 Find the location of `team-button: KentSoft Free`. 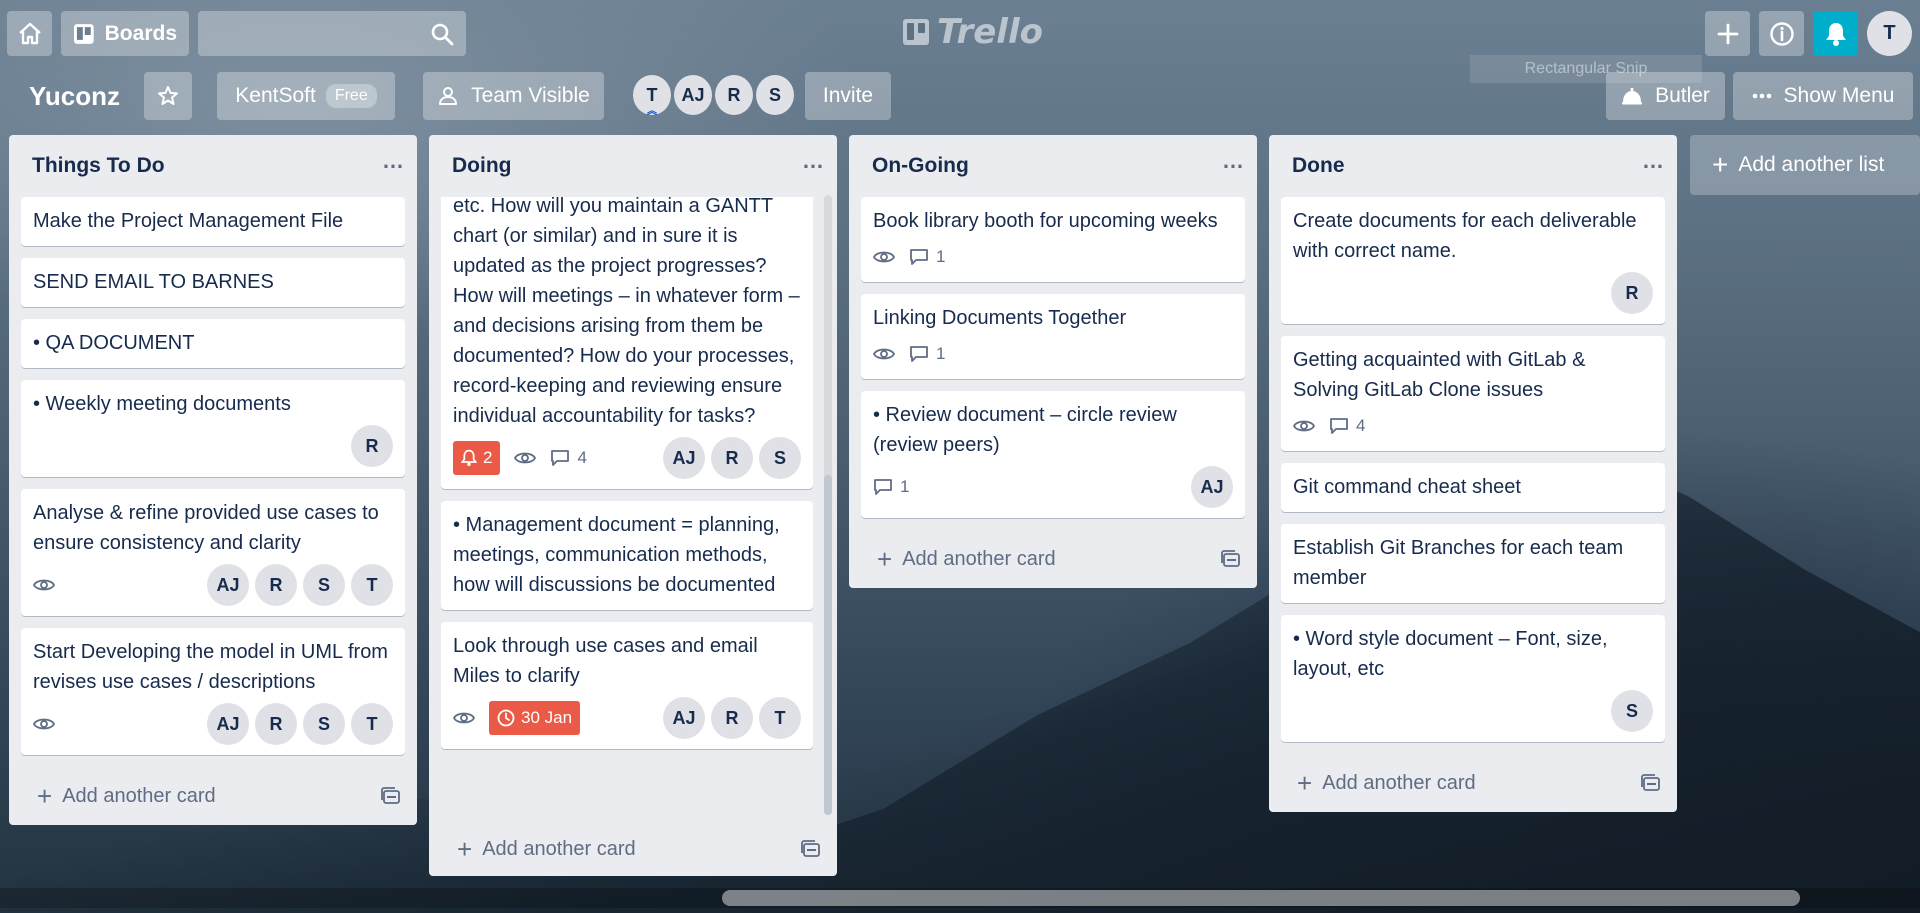

team-button: KentSoft Free is located at coordinates (306, 96).